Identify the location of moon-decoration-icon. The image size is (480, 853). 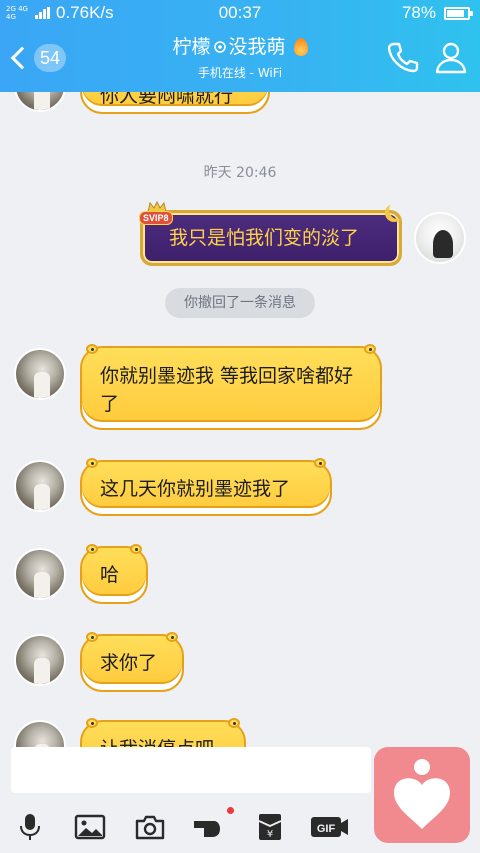
(398, 210).